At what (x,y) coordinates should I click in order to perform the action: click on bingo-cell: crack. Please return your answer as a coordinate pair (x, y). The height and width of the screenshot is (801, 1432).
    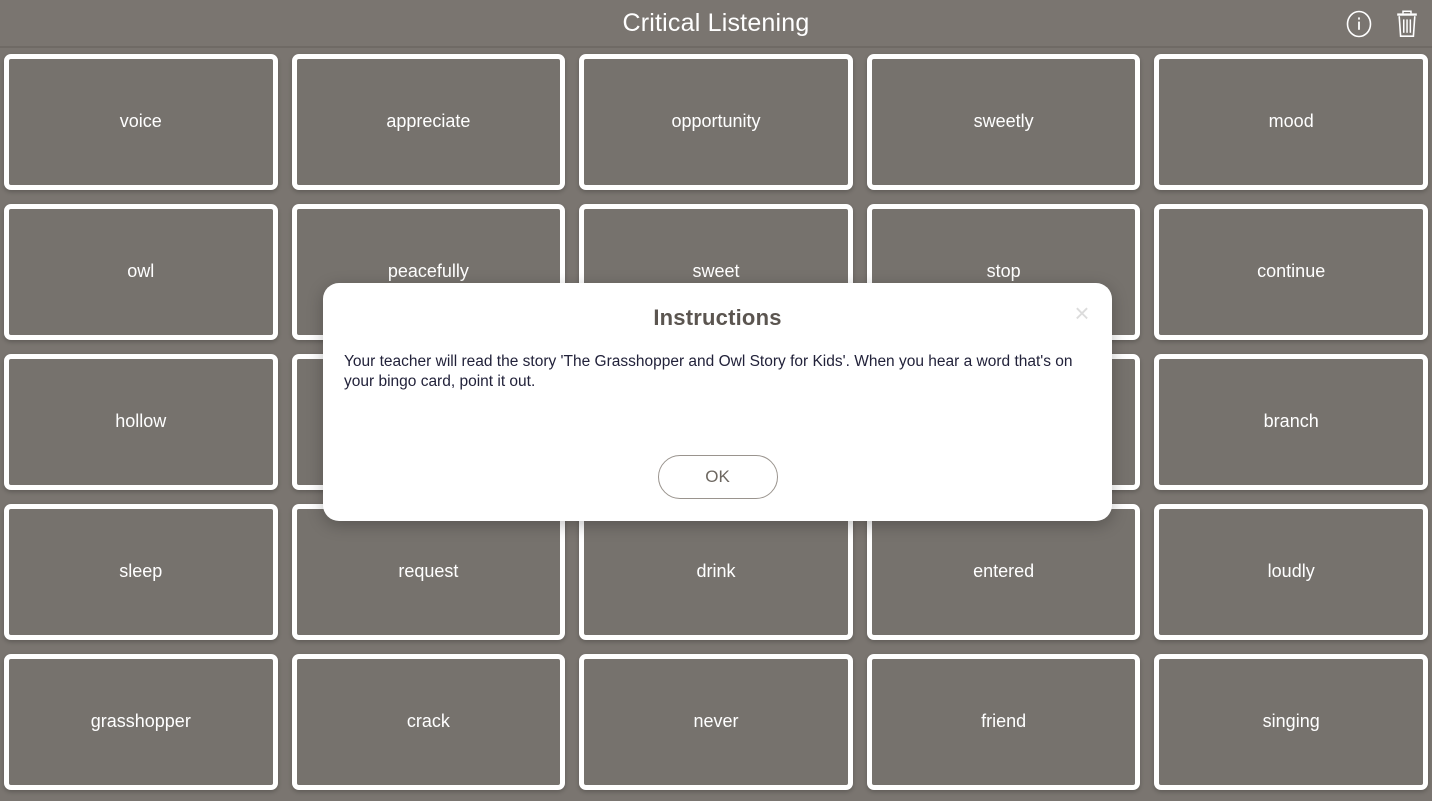
    Looking at the image, I should click on (428, 723).